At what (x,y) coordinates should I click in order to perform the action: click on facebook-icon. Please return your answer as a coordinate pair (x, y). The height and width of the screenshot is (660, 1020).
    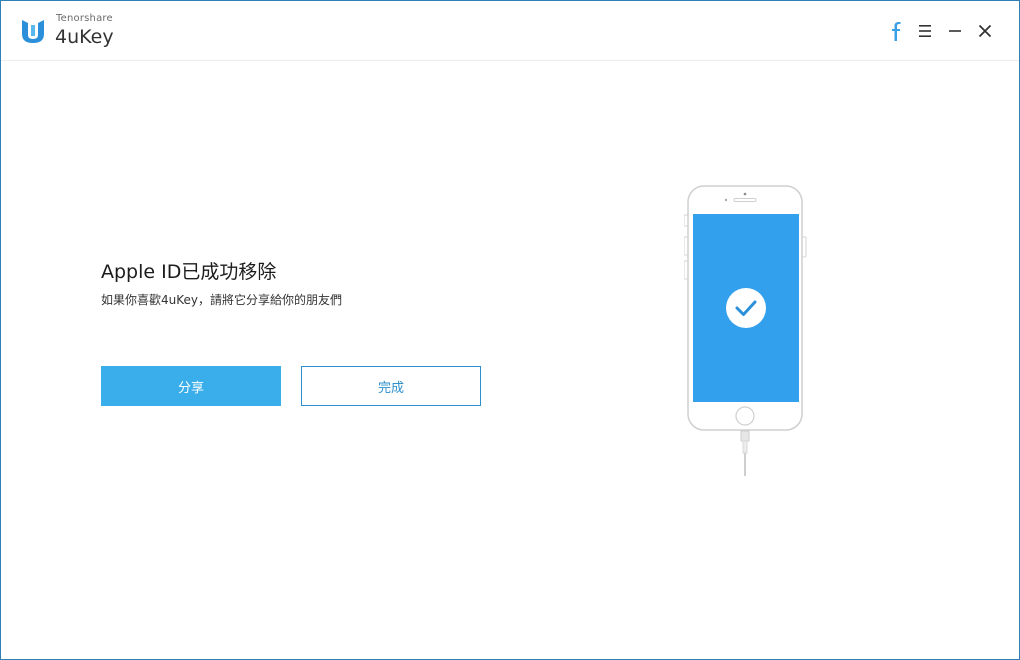
    Looking at the image, I should click on (896, 31).